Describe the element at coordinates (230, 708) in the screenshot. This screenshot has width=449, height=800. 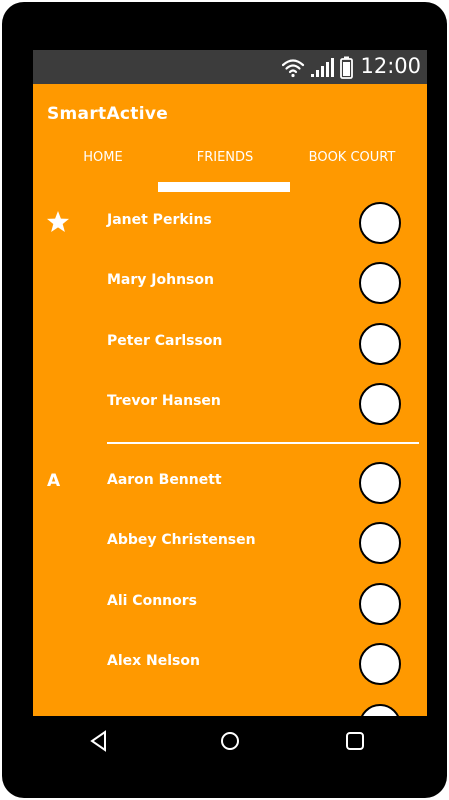
I see `friend-row` at that location.